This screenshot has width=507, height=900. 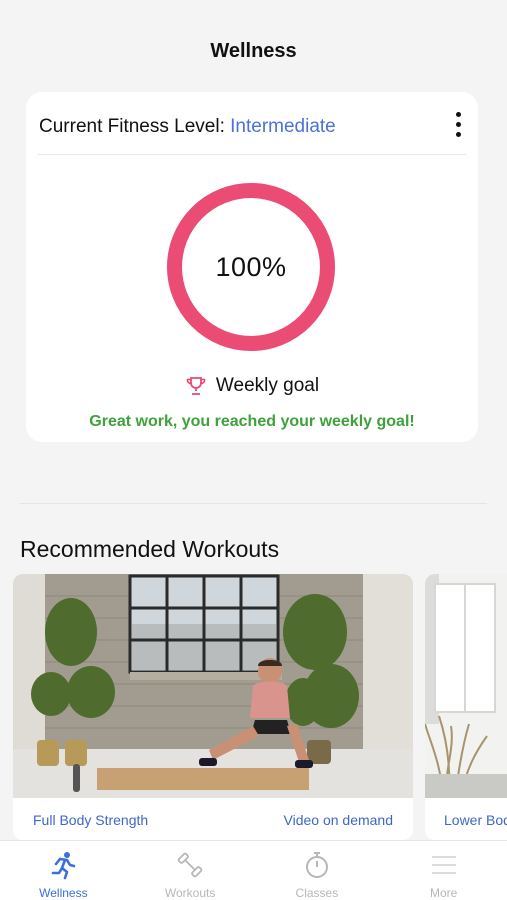 What do you see at coordinates (458, 124) in the screenshot?
I see `more-options-icon` at bounding box center [458, 124].